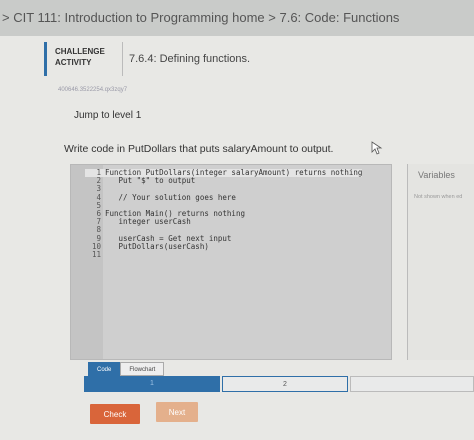 The image size is (474, 440). What do you see at coordinates (436, 175) in the screenshot?
I see `variables-title: Variables` at bounding box center [436, 175].